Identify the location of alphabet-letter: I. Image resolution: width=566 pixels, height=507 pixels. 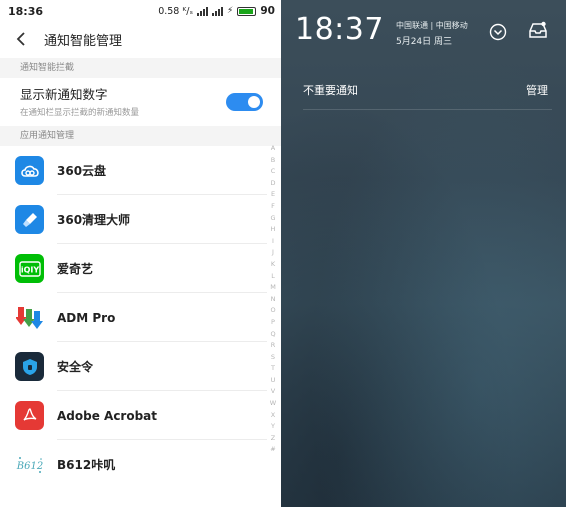
(273, 242).